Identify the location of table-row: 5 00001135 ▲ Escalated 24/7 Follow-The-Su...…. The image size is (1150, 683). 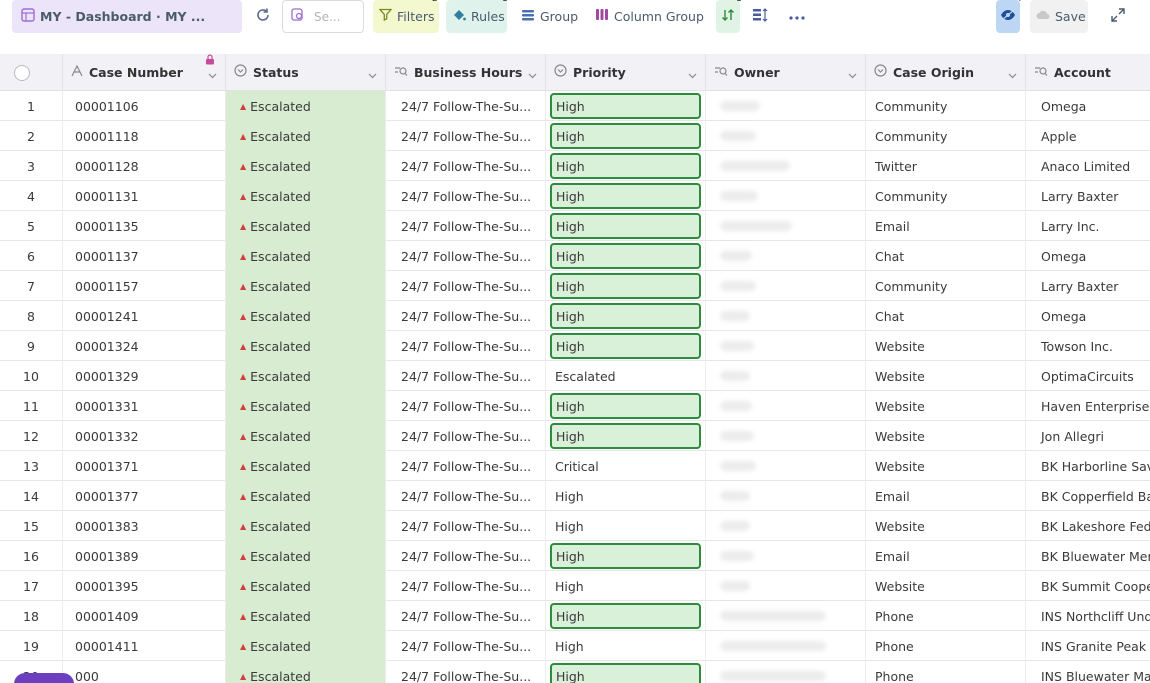
(575, 226).